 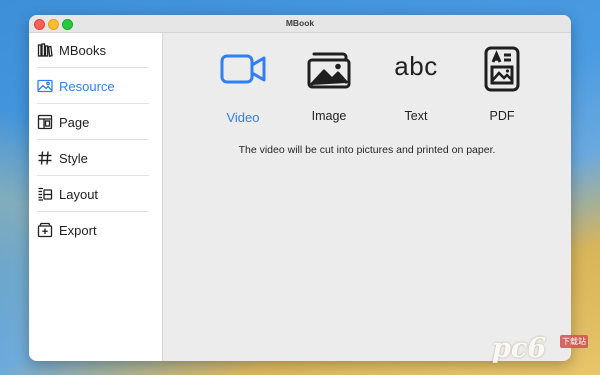 What do you see at coordinates (93, 122) in the screenshot?
I see `sidebar-item-page: Page` at bounding box center [93, 122].